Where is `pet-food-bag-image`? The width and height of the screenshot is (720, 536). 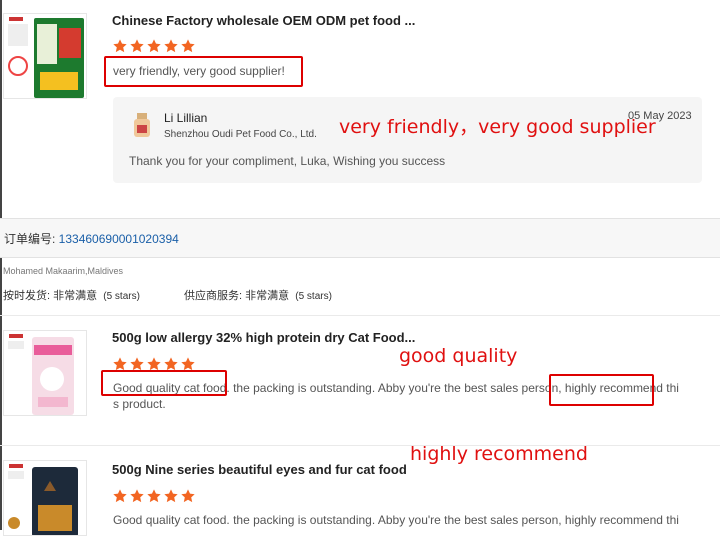
pet-food-bag-image is located at coordinates (45, 56).